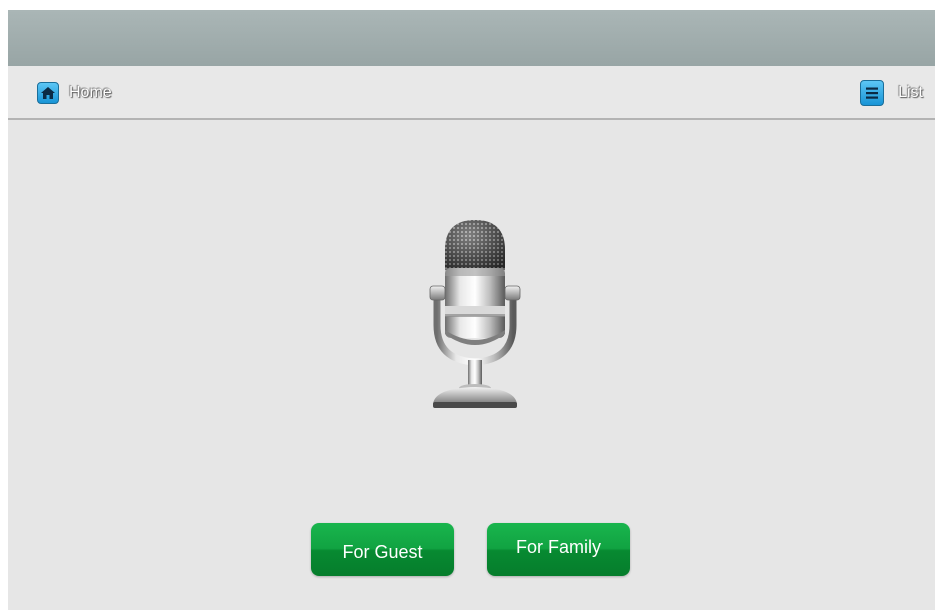 The width and height of the screenshot is (935, 610). Describe the element at coordinates (48, 93) in the screenshot. I see `home-icon` at that location.